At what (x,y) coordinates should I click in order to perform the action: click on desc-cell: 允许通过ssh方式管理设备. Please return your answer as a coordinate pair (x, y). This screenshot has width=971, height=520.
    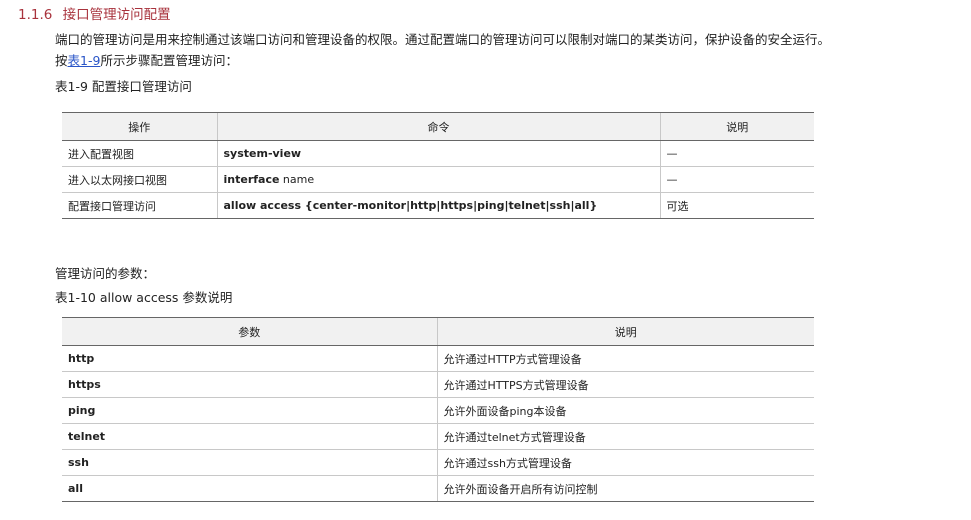
    Looking at the image, I should click on (625, 462).